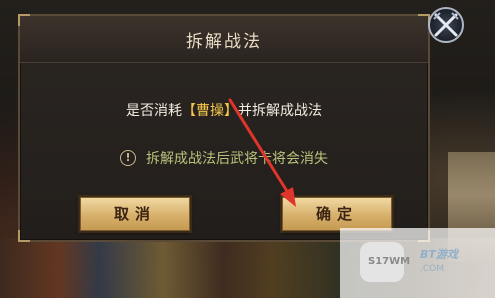 Image resolution: width=495 pixels, height=298 pixels. Describe the element at coordinates (439, 254) in the screenshot. I see `watermark-site-right: BT游戏` at that location.